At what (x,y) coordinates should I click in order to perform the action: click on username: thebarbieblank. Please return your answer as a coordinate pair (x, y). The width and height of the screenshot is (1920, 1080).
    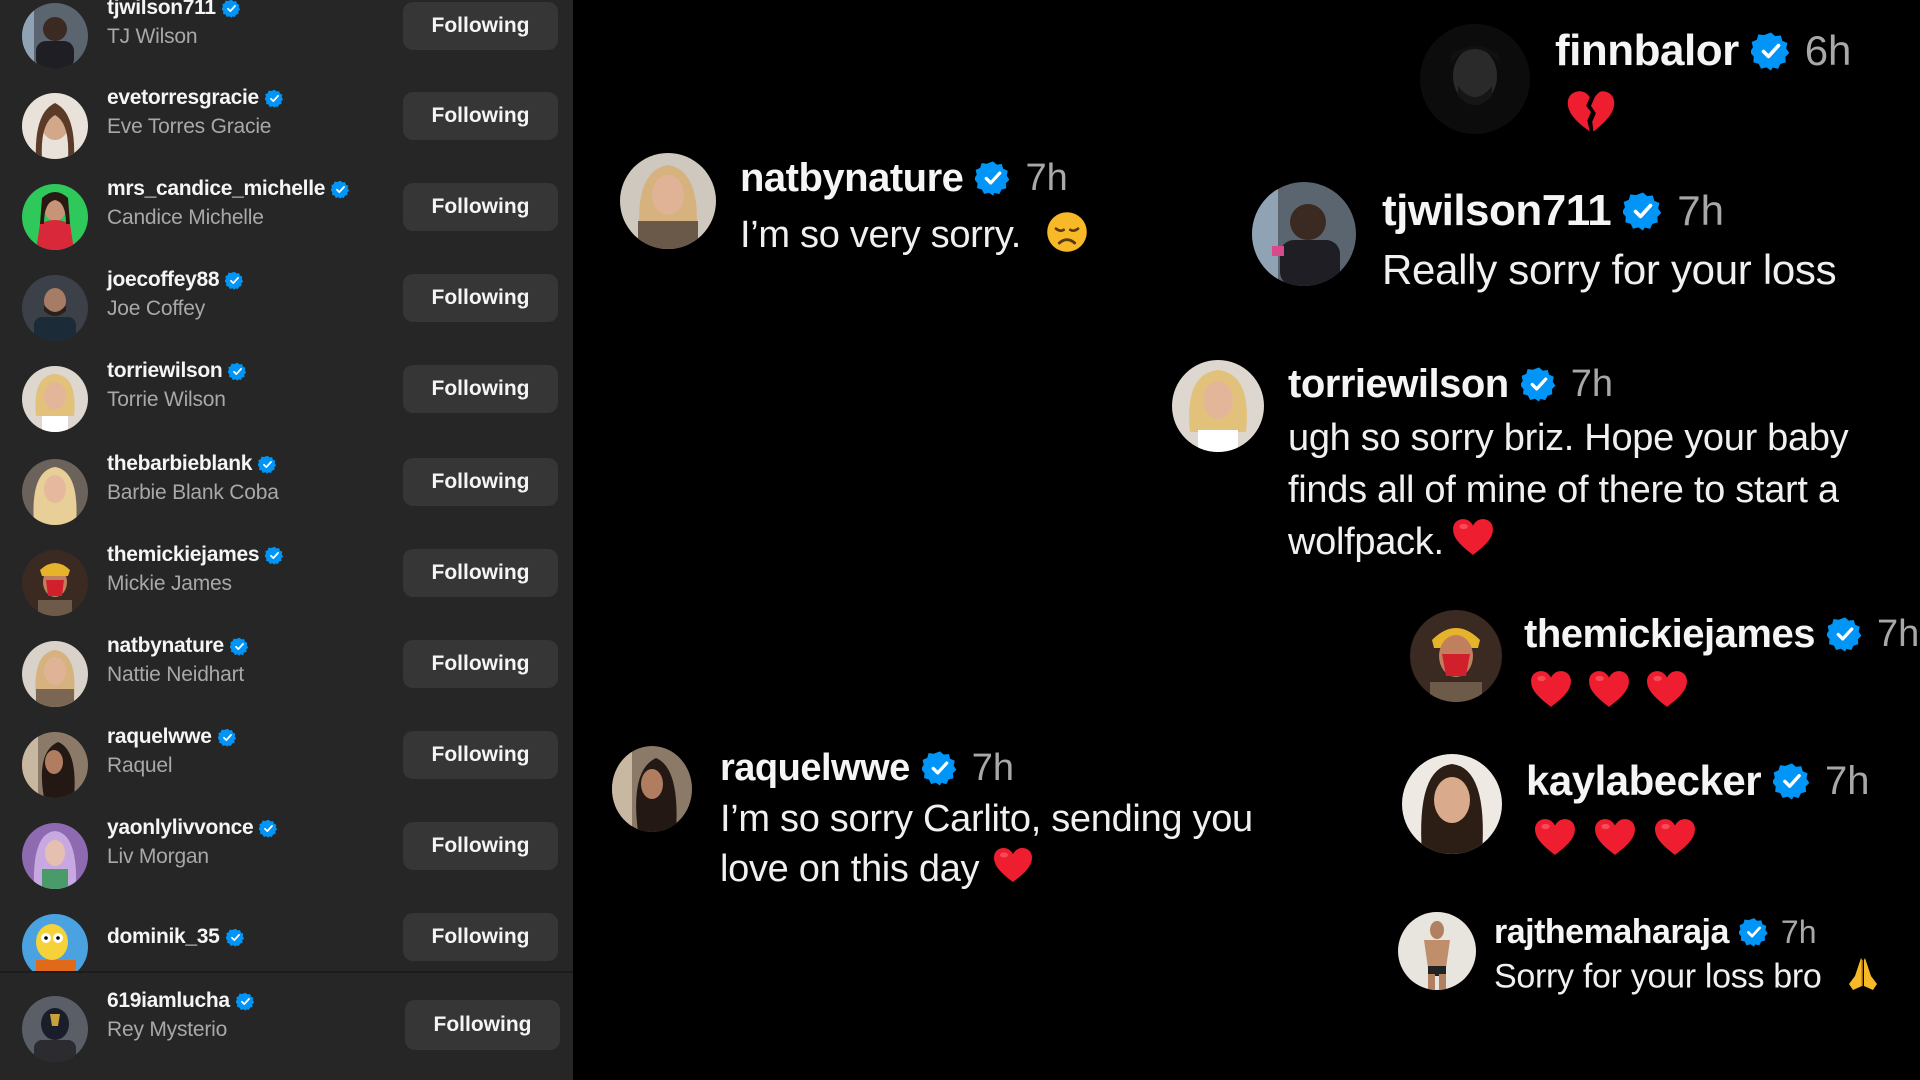
    Looking at the image, I should click on (179, 464).